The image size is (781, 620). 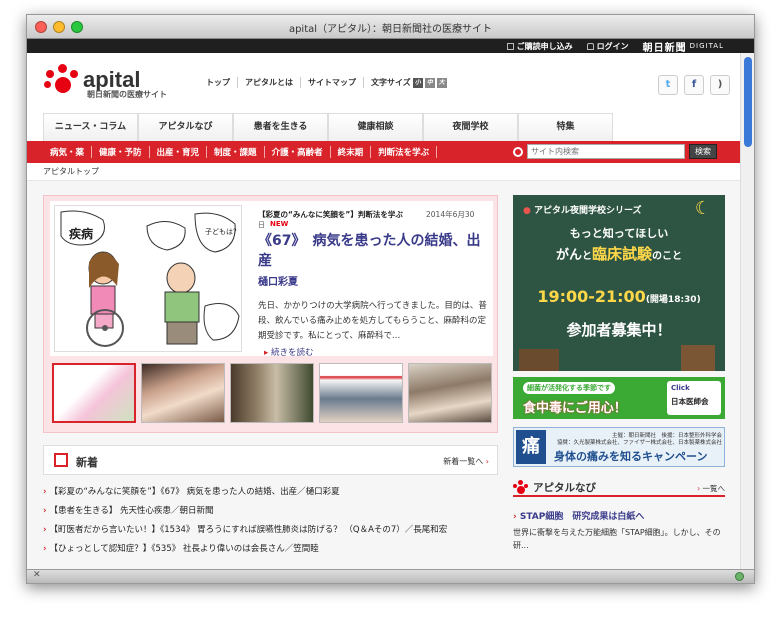 I want to click on subscribe-link: ご購読申し込み, so click(x=539, y=46).